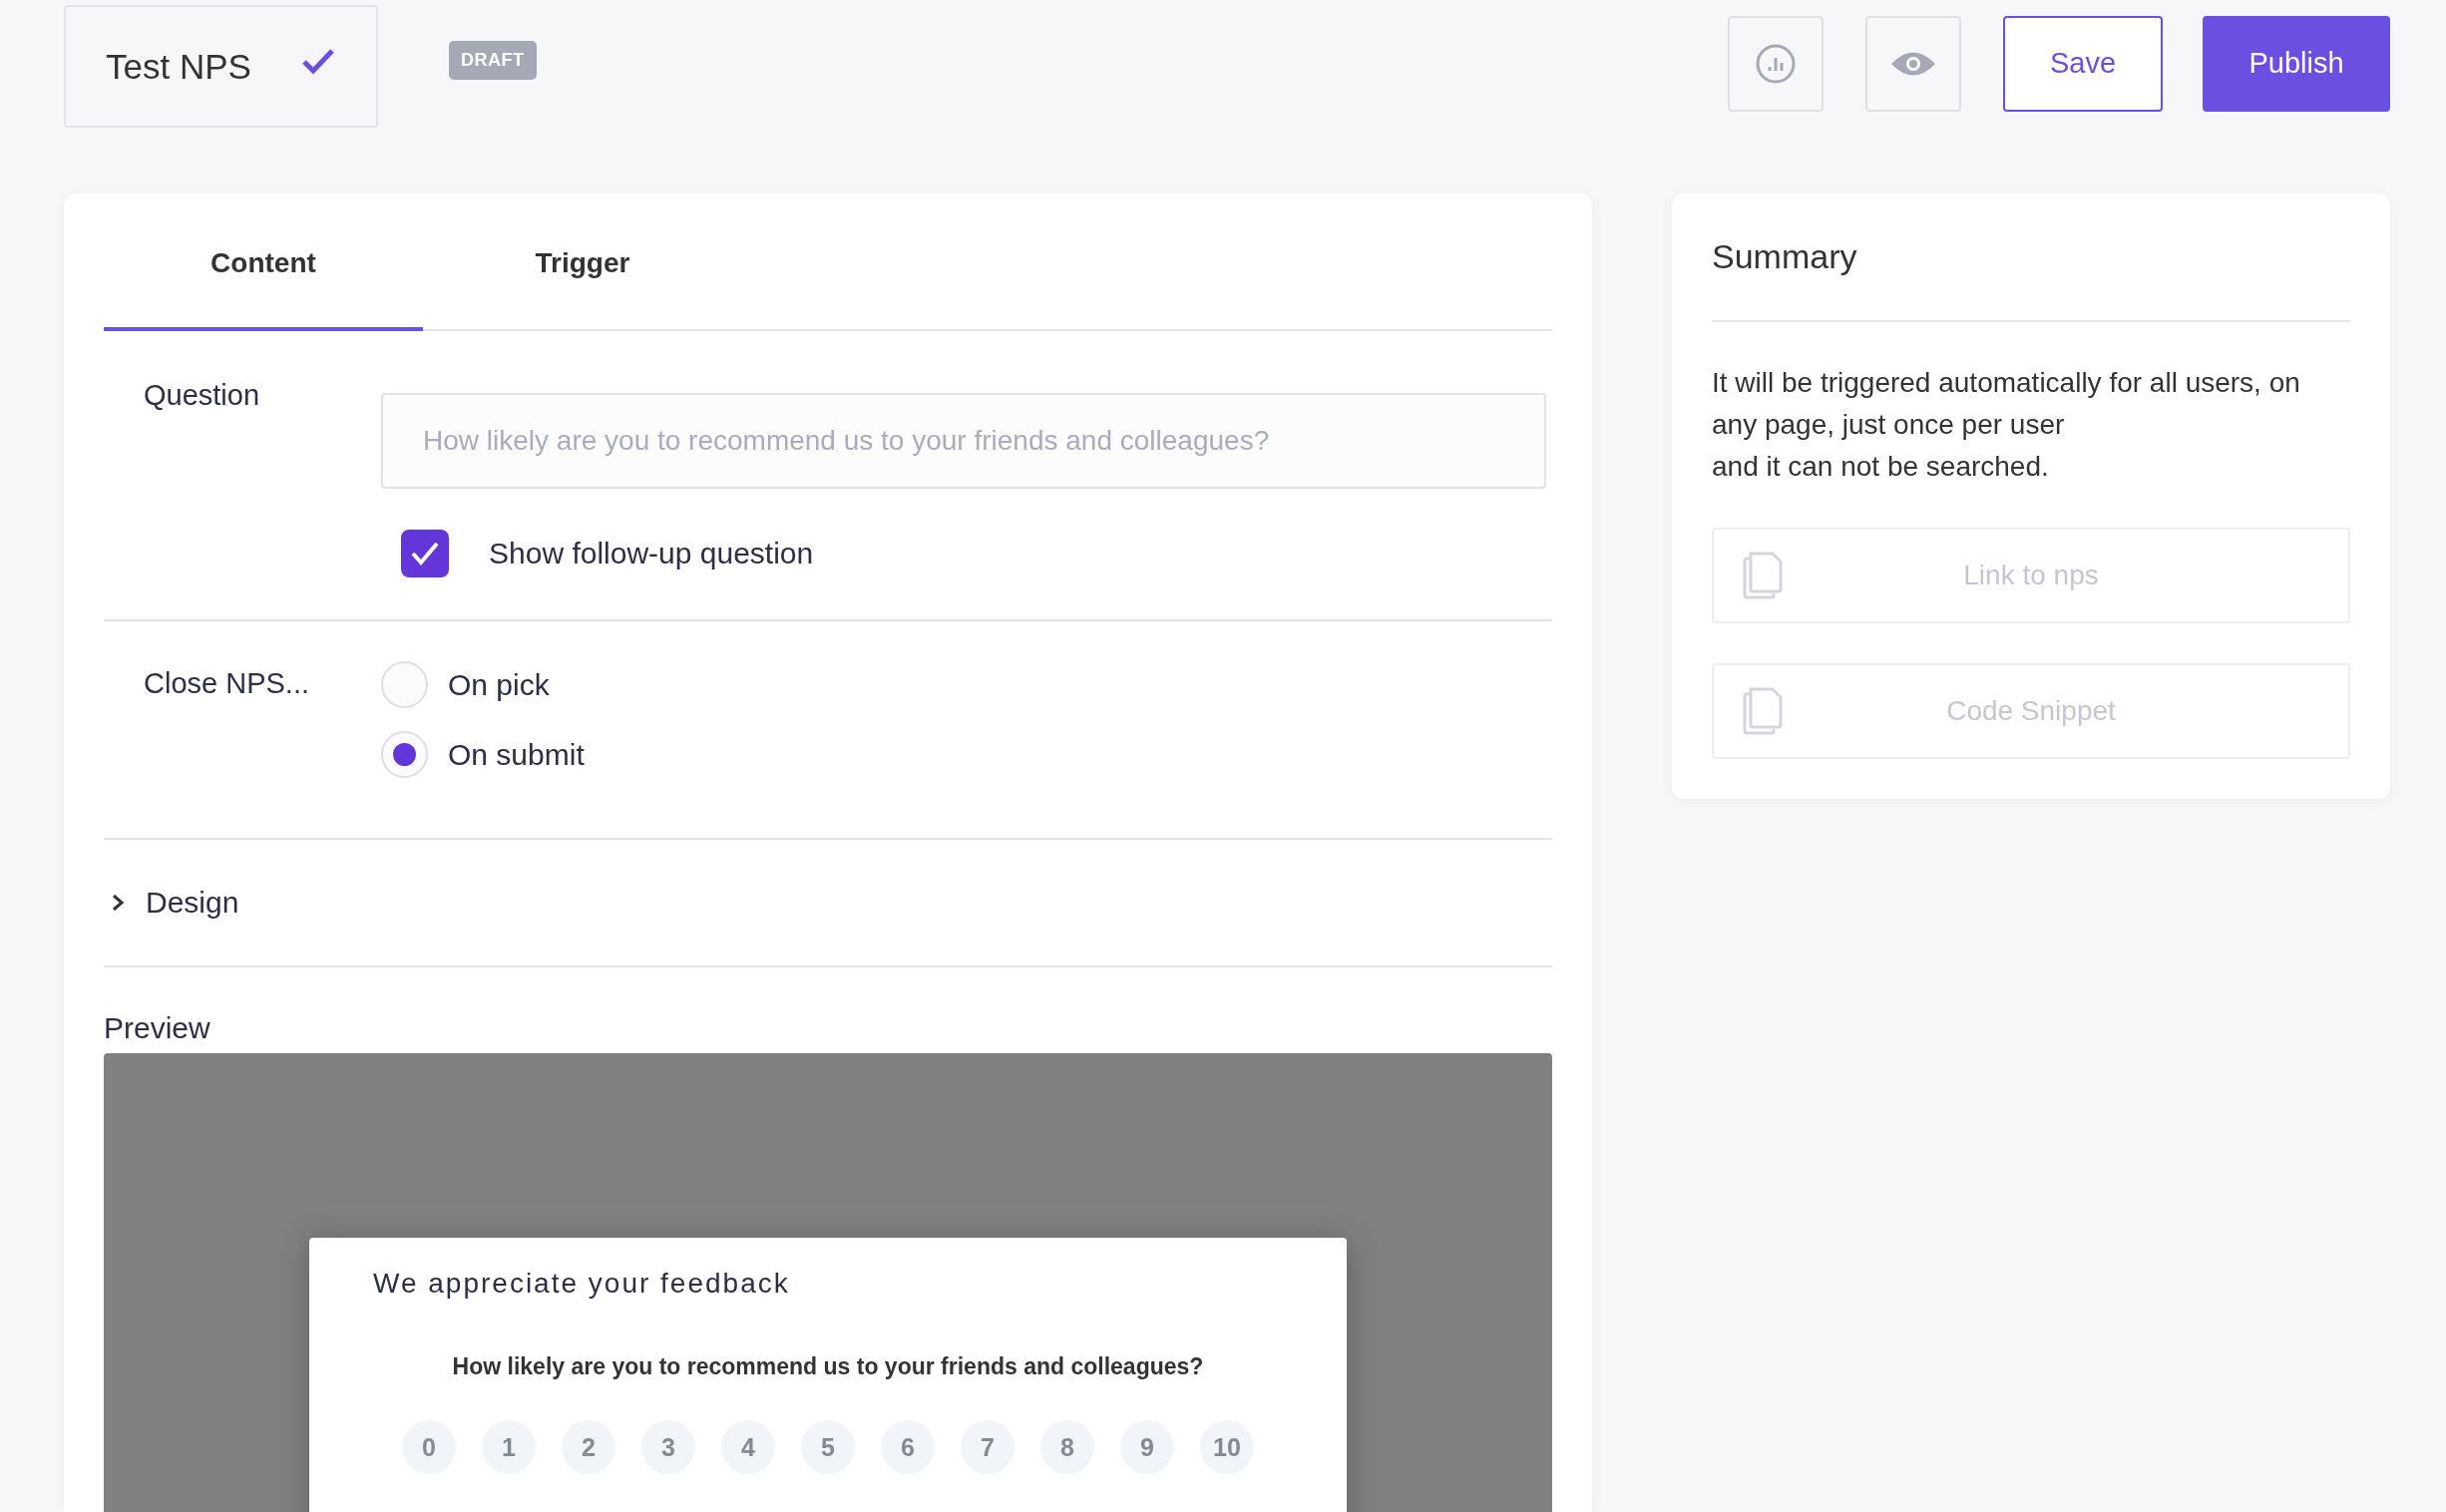 The width and height of the screenshot is (2446, 1512). What do you see at coordinates (178, 66) in the screenshot?
I see `survey-title: Test NPS` at bounding box center [178, 66].